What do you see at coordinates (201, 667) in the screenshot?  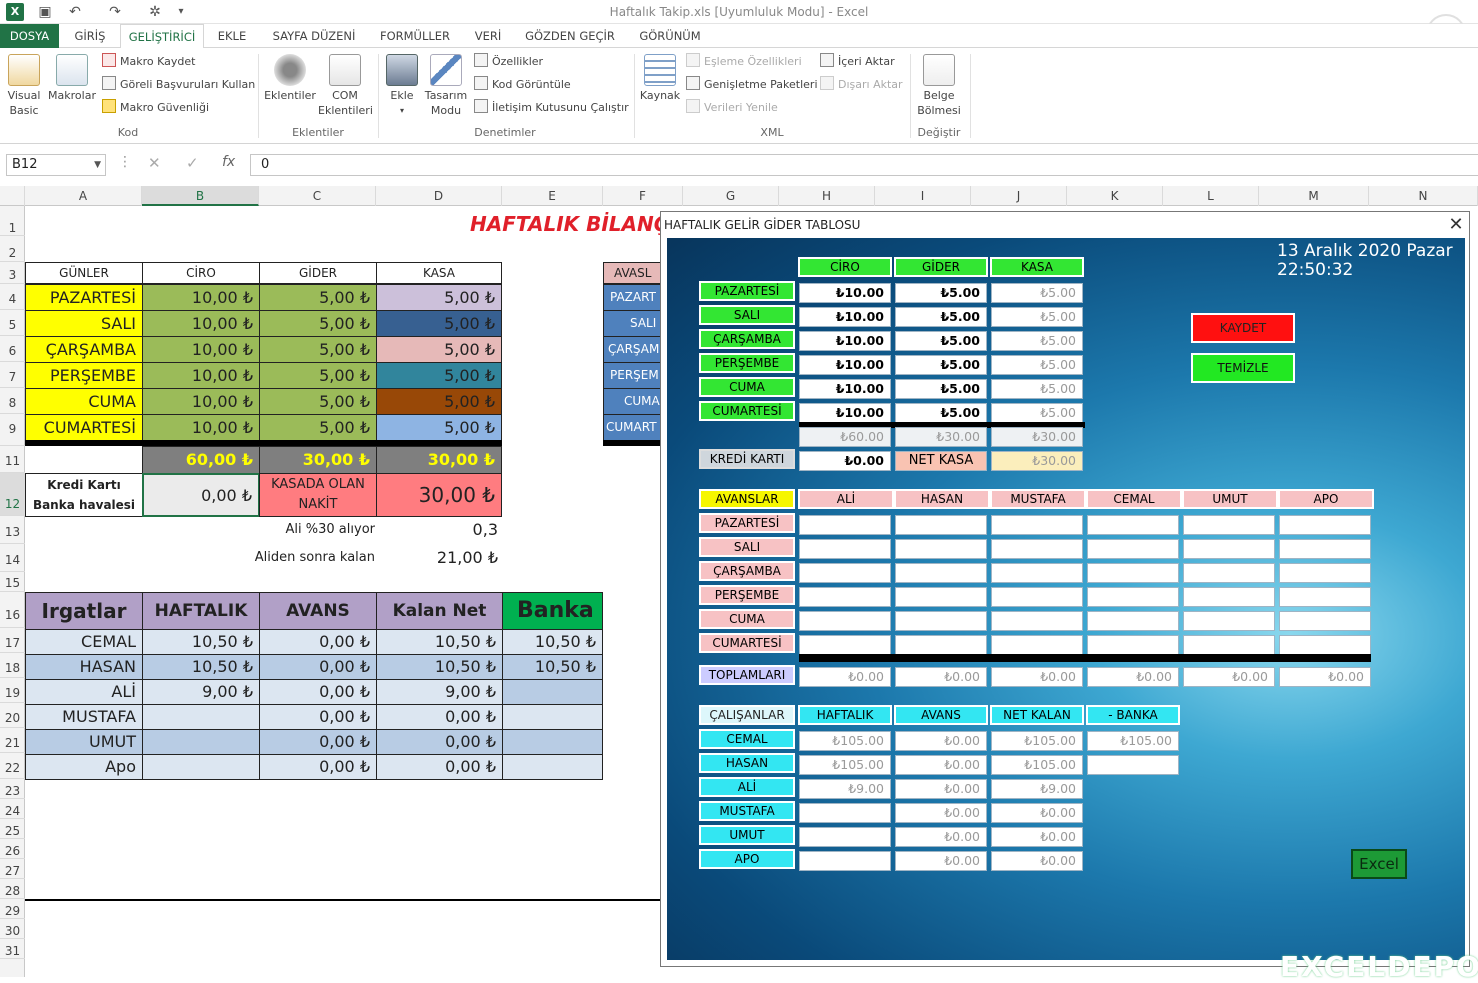 I see `worker-haftalik-cell: 10,50 ₺` at bounding box center [201, 667].